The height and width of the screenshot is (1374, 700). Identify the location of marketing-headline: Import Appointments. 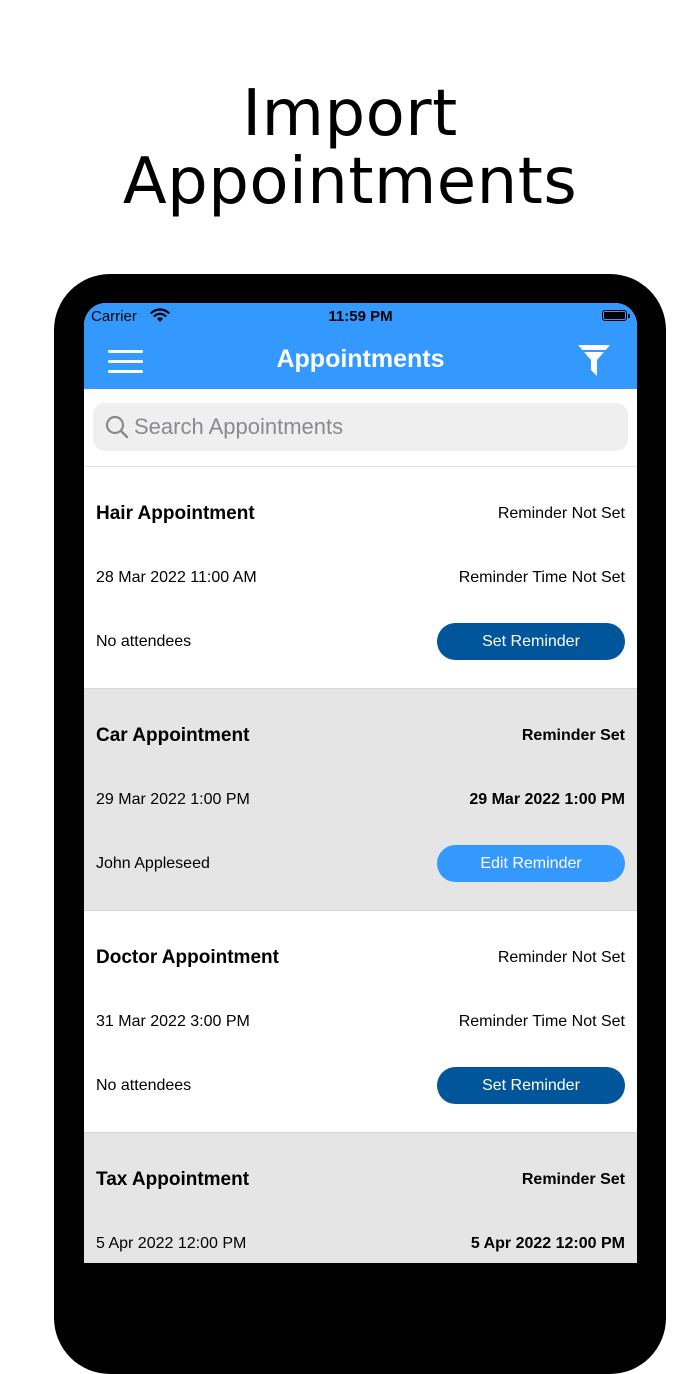
(350, 148).